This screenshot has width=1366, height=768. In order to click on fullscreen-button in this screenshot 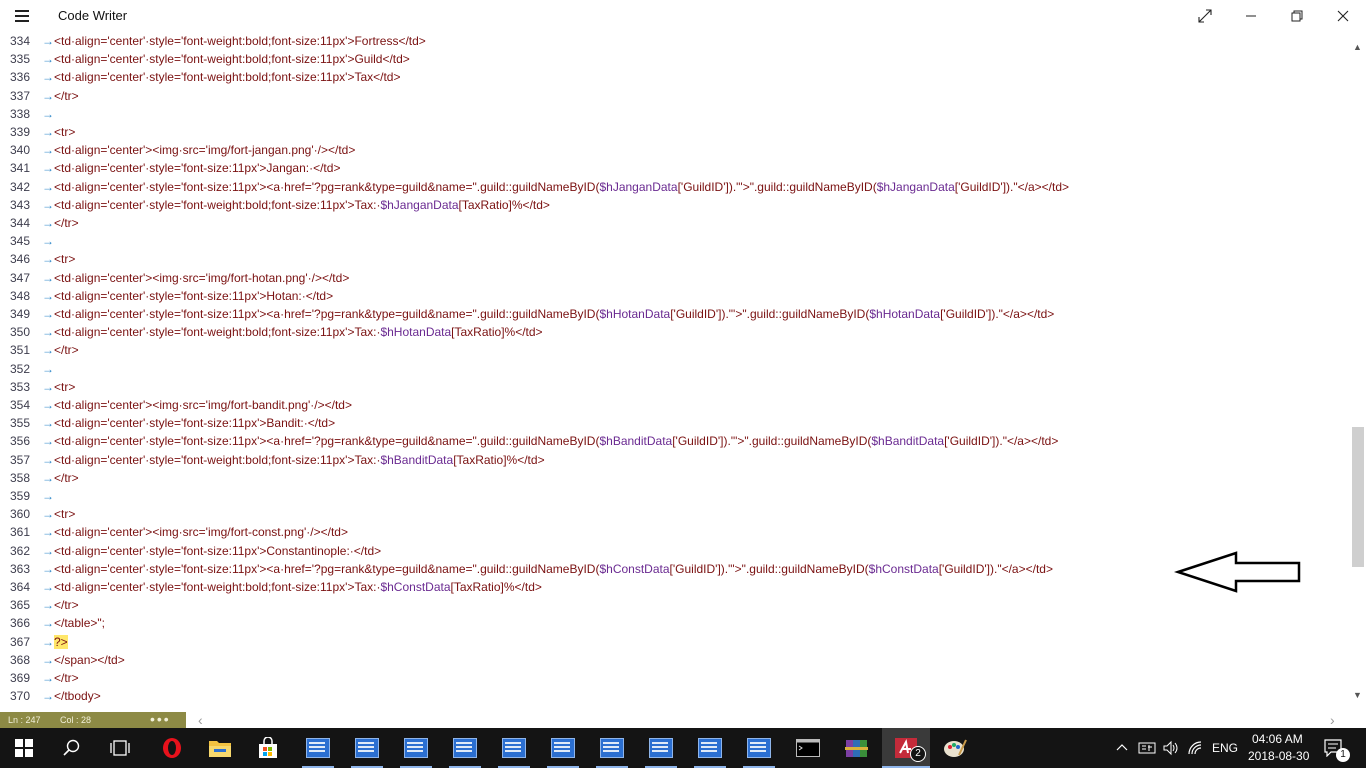, I will do `click(1205, 16)`.